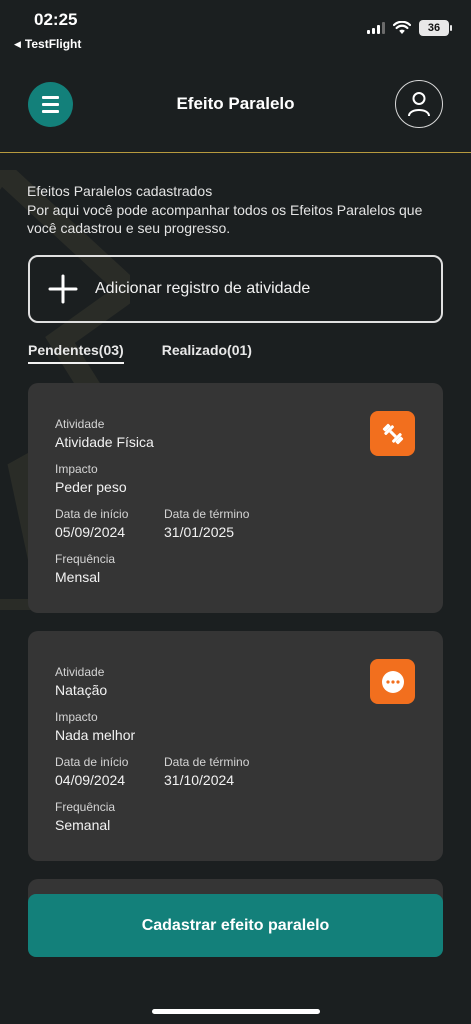  I want to click on activity-value: Atividade Física, so click(104, 442).